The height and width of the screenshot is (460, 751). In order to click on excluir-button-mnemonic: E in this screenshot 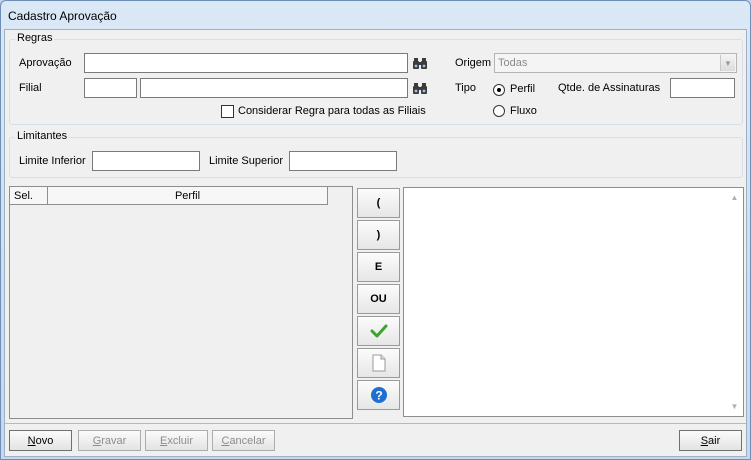, I will do `click(163, 440)`.